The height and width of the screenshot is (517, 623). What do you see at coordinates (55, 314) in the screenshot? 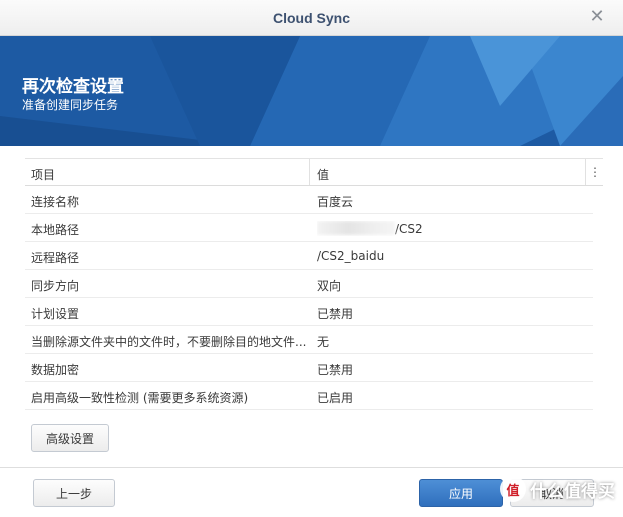
I see `row-key: 计划设置` at bounding box center [55, 314].